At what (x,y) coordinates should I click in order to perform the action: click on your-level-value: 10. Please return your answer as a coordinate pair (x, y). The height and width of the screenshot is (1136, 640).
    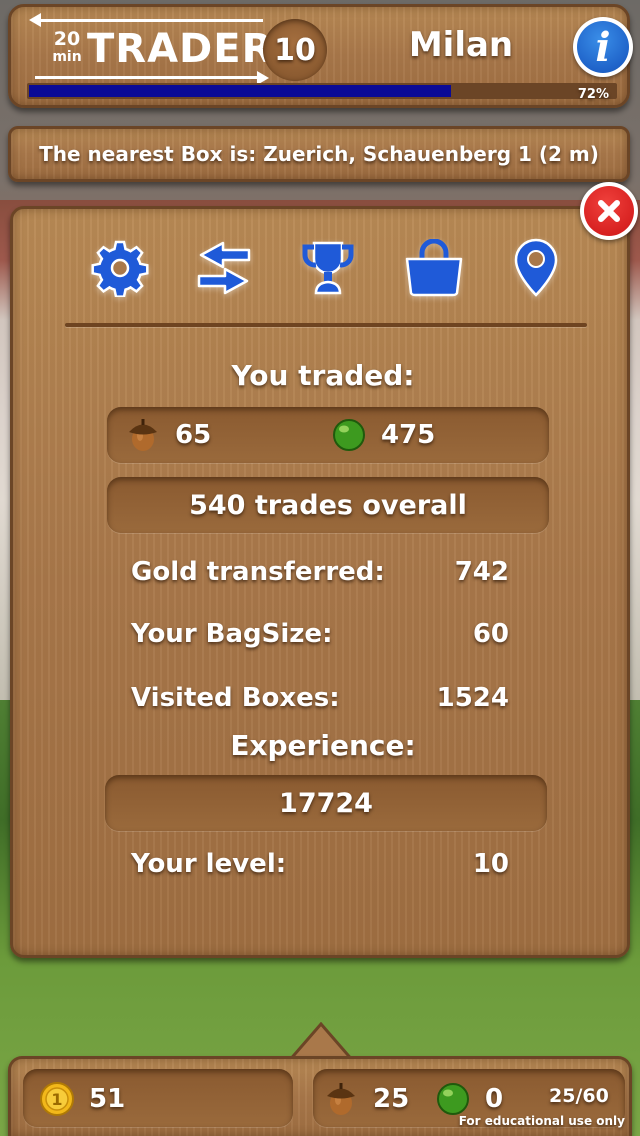
    Looking at the image, I should click on (490, 864).